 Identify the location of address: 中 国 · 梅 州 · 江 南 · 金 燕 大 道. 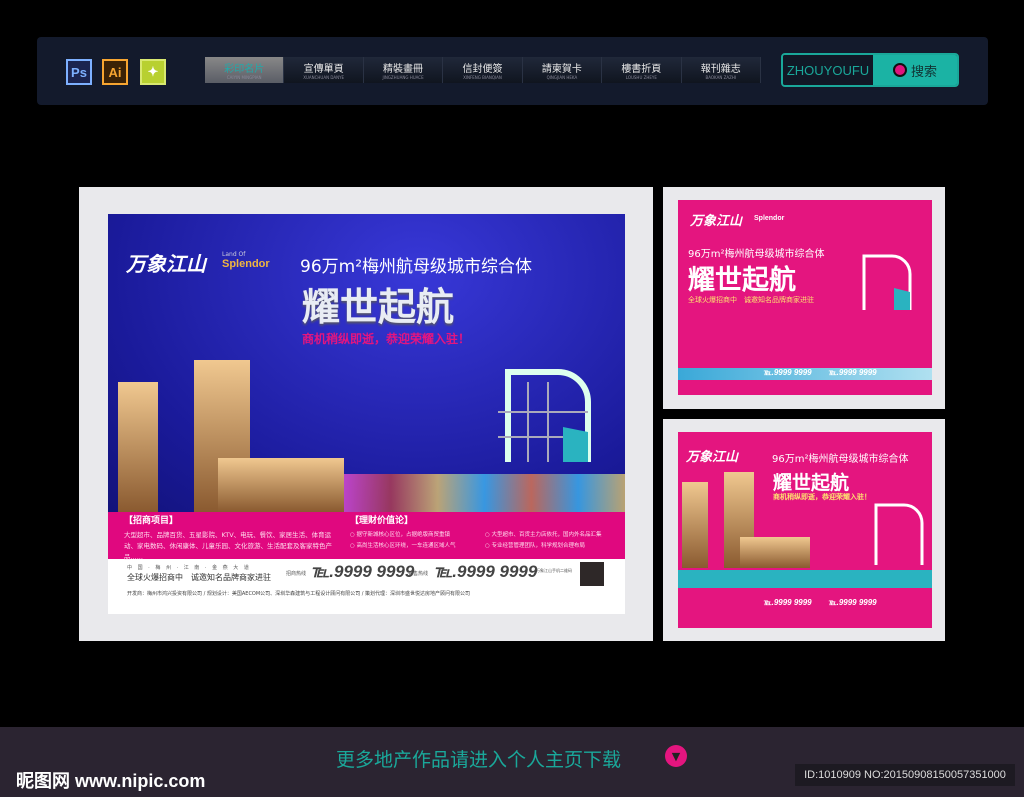
(189, 568).